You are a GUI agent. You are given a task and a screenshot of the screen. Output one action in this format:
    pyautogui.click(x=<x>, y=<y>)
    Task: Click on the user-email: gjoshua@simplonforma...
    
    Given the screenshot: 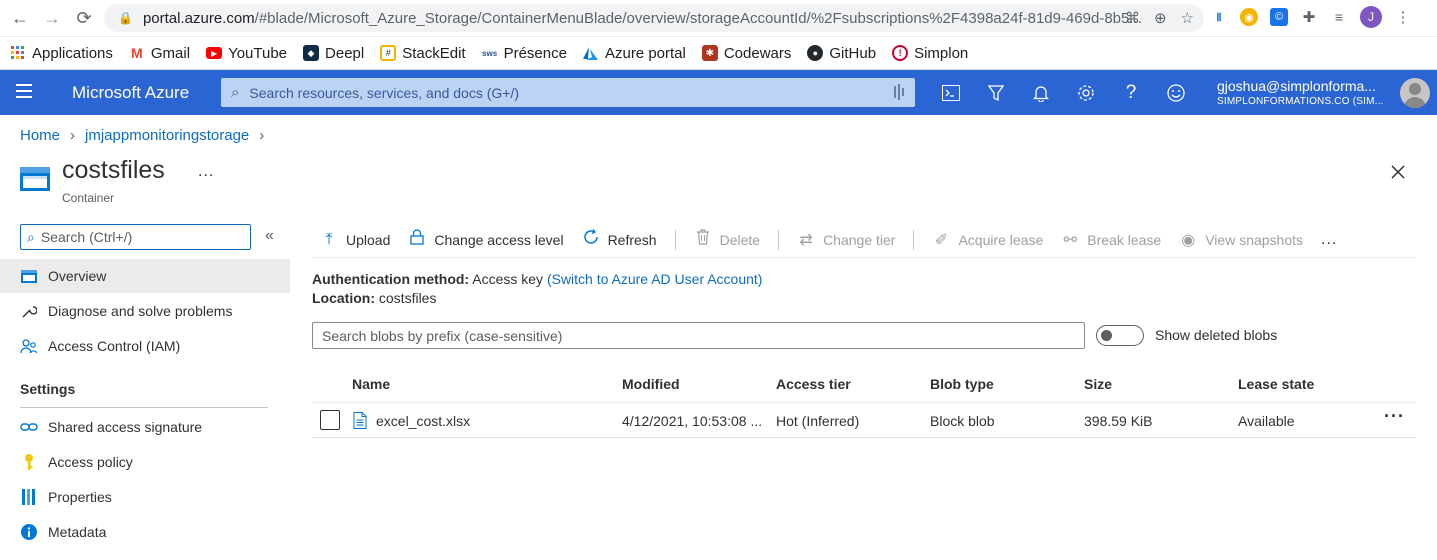 What is the action you would take?
    pyautogui.click(x=1296, y=86)
    